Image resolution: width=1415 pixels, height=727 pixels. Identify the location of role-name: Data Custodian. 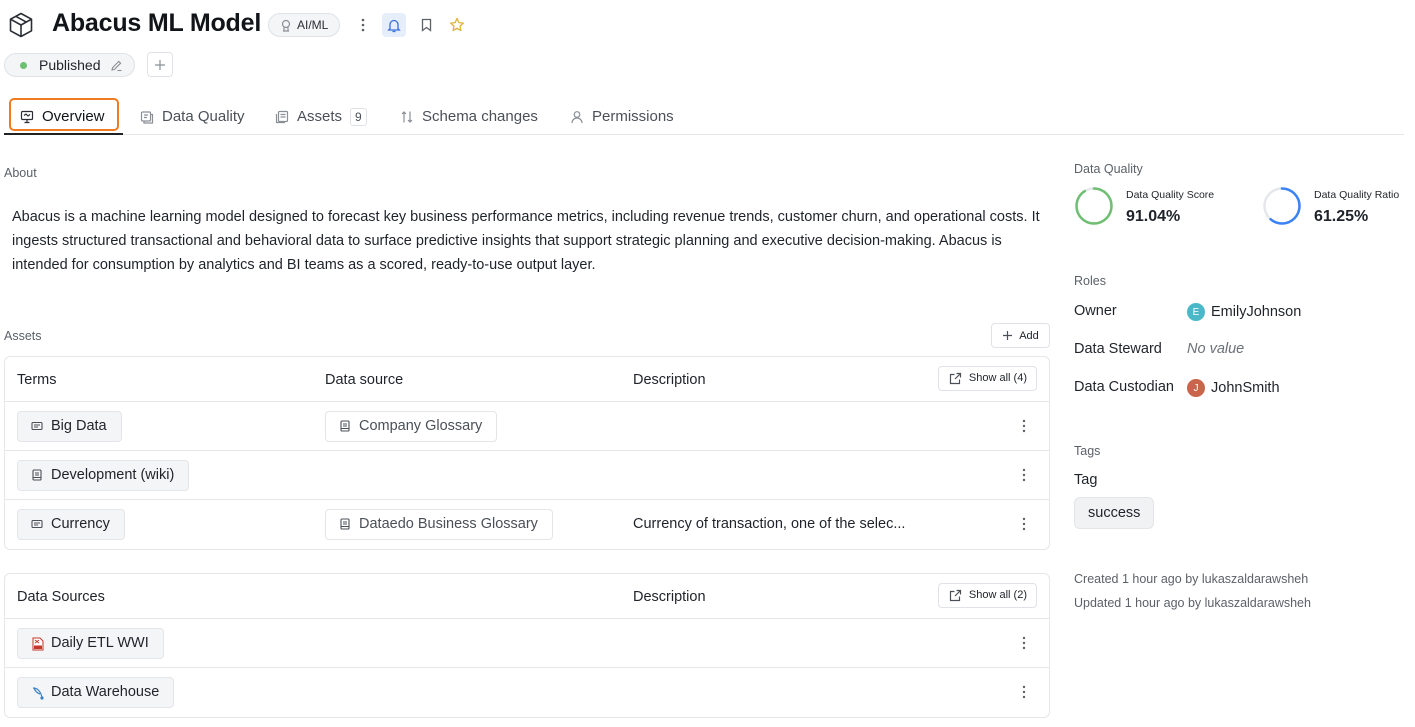
(1124, 387).